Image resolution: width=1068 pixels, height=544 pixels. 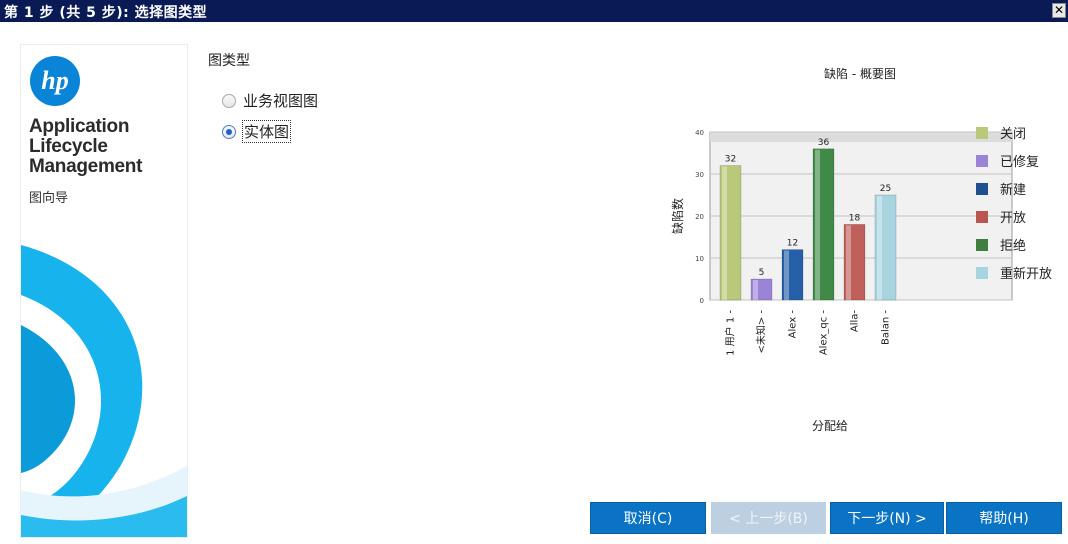 What do you see at coordinates (861, 137) in the screenshot?
I see `plot-top-band` at bounding box center [861, 137].